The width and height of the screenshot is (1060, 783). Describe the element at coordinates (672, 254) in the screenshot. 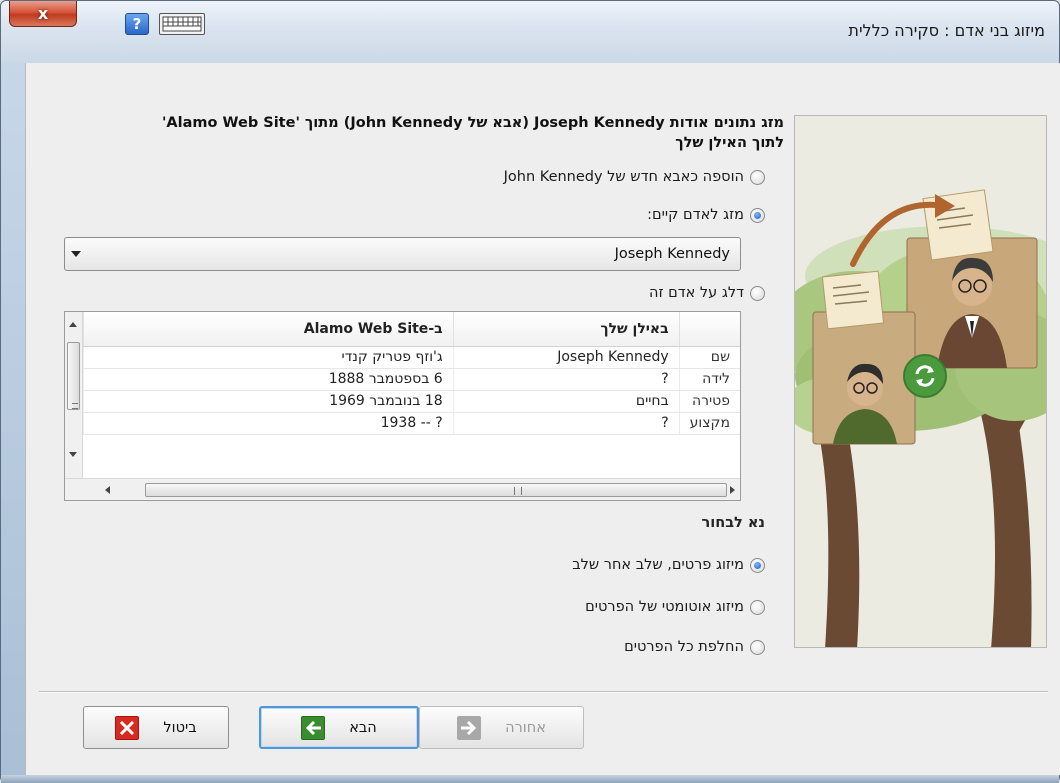

I see `person-dropdown-value: Joseph Kennedy` at that location.